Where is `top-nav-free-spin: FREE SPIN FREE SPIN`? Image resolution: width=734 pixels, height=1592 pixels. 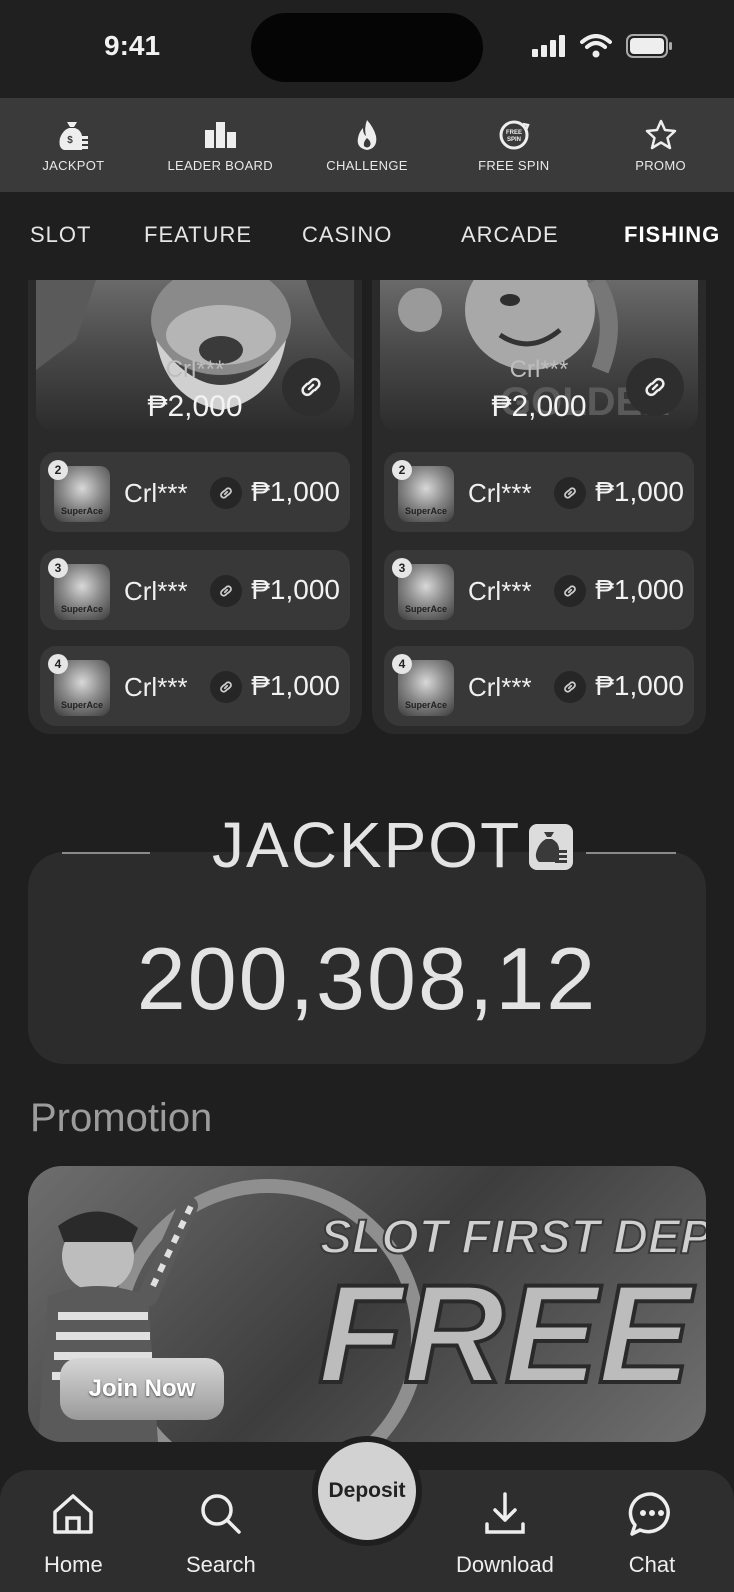 top-nav-free-spin: FREE SPIN FREE SPIN is located at coordinates (513, 145).